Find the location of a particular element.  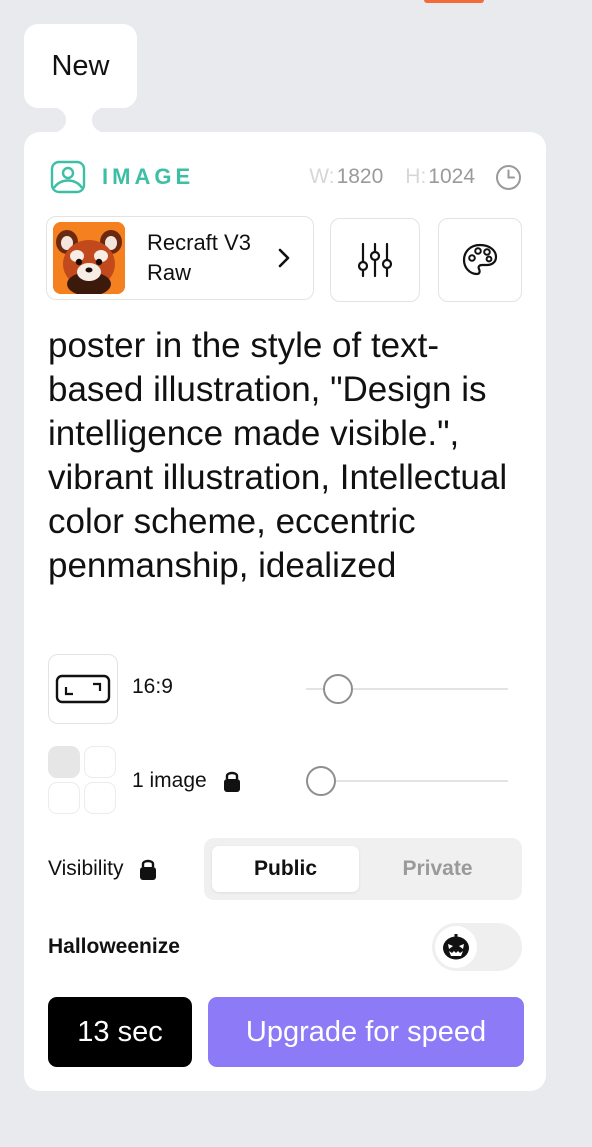

chevron-right-icon is located at coordinates (284, 258).